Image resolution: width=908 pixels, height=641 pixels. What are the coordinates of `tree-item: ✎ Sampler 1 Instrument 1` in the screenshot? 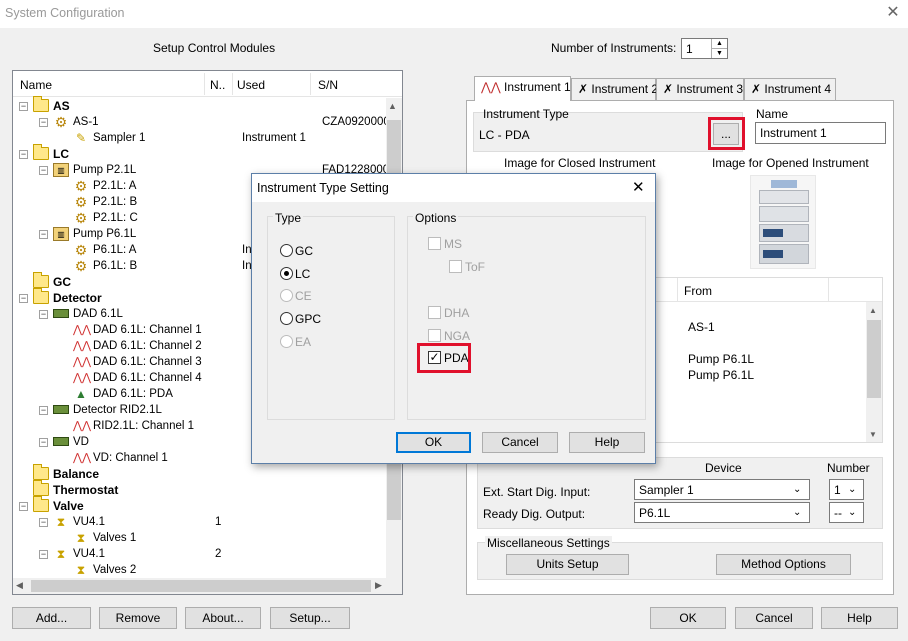 It's located at (199, 138).